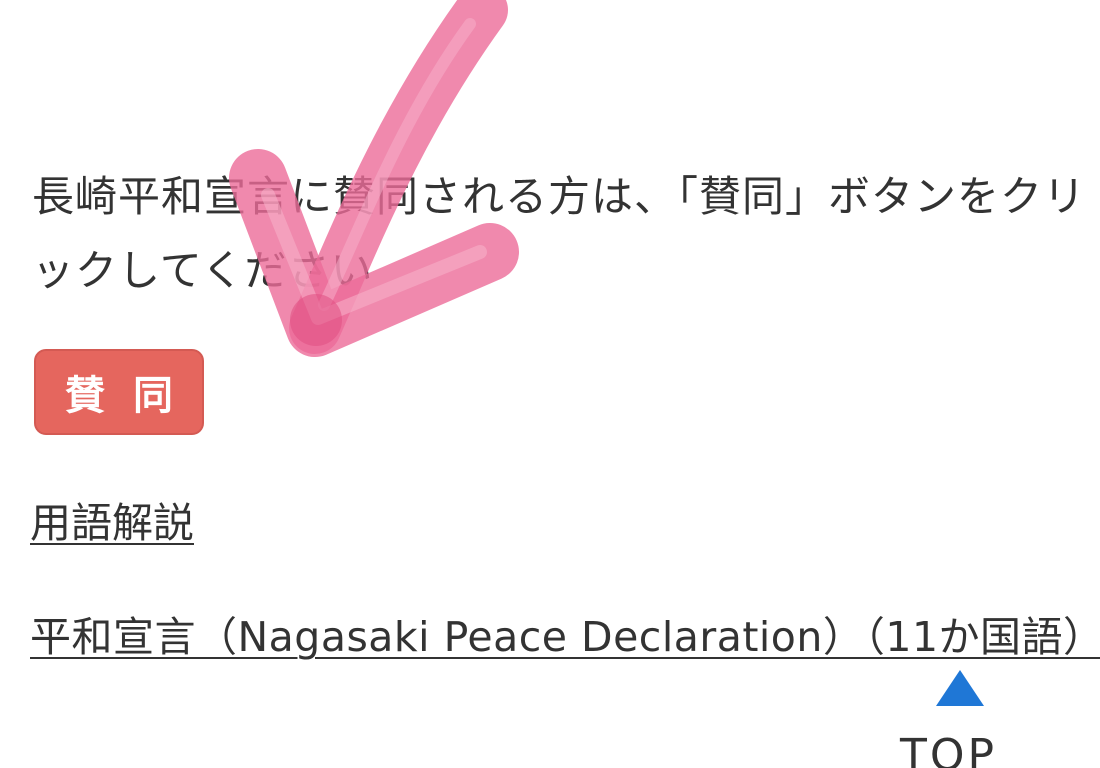  What do you see at coordinates (119, 392) in the screenshot?
I see `agree-button: 賛同` at bounding box center [119, 392].